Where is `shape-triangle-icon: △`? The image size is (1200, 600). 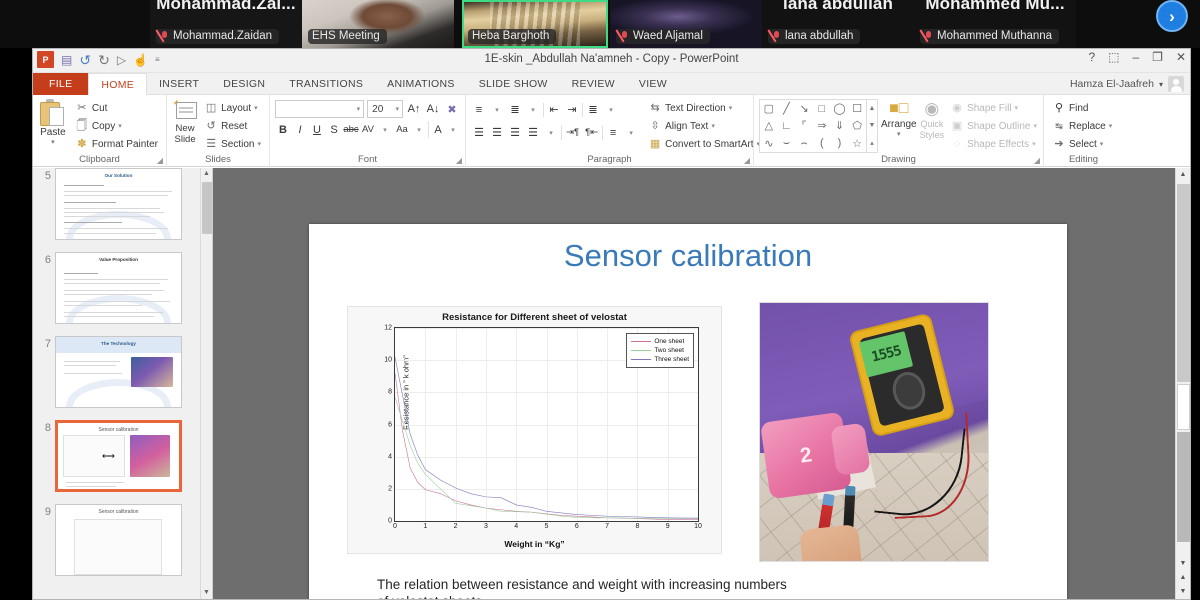
shape-triangle-icon: △ is located at coordinates (769, 125).